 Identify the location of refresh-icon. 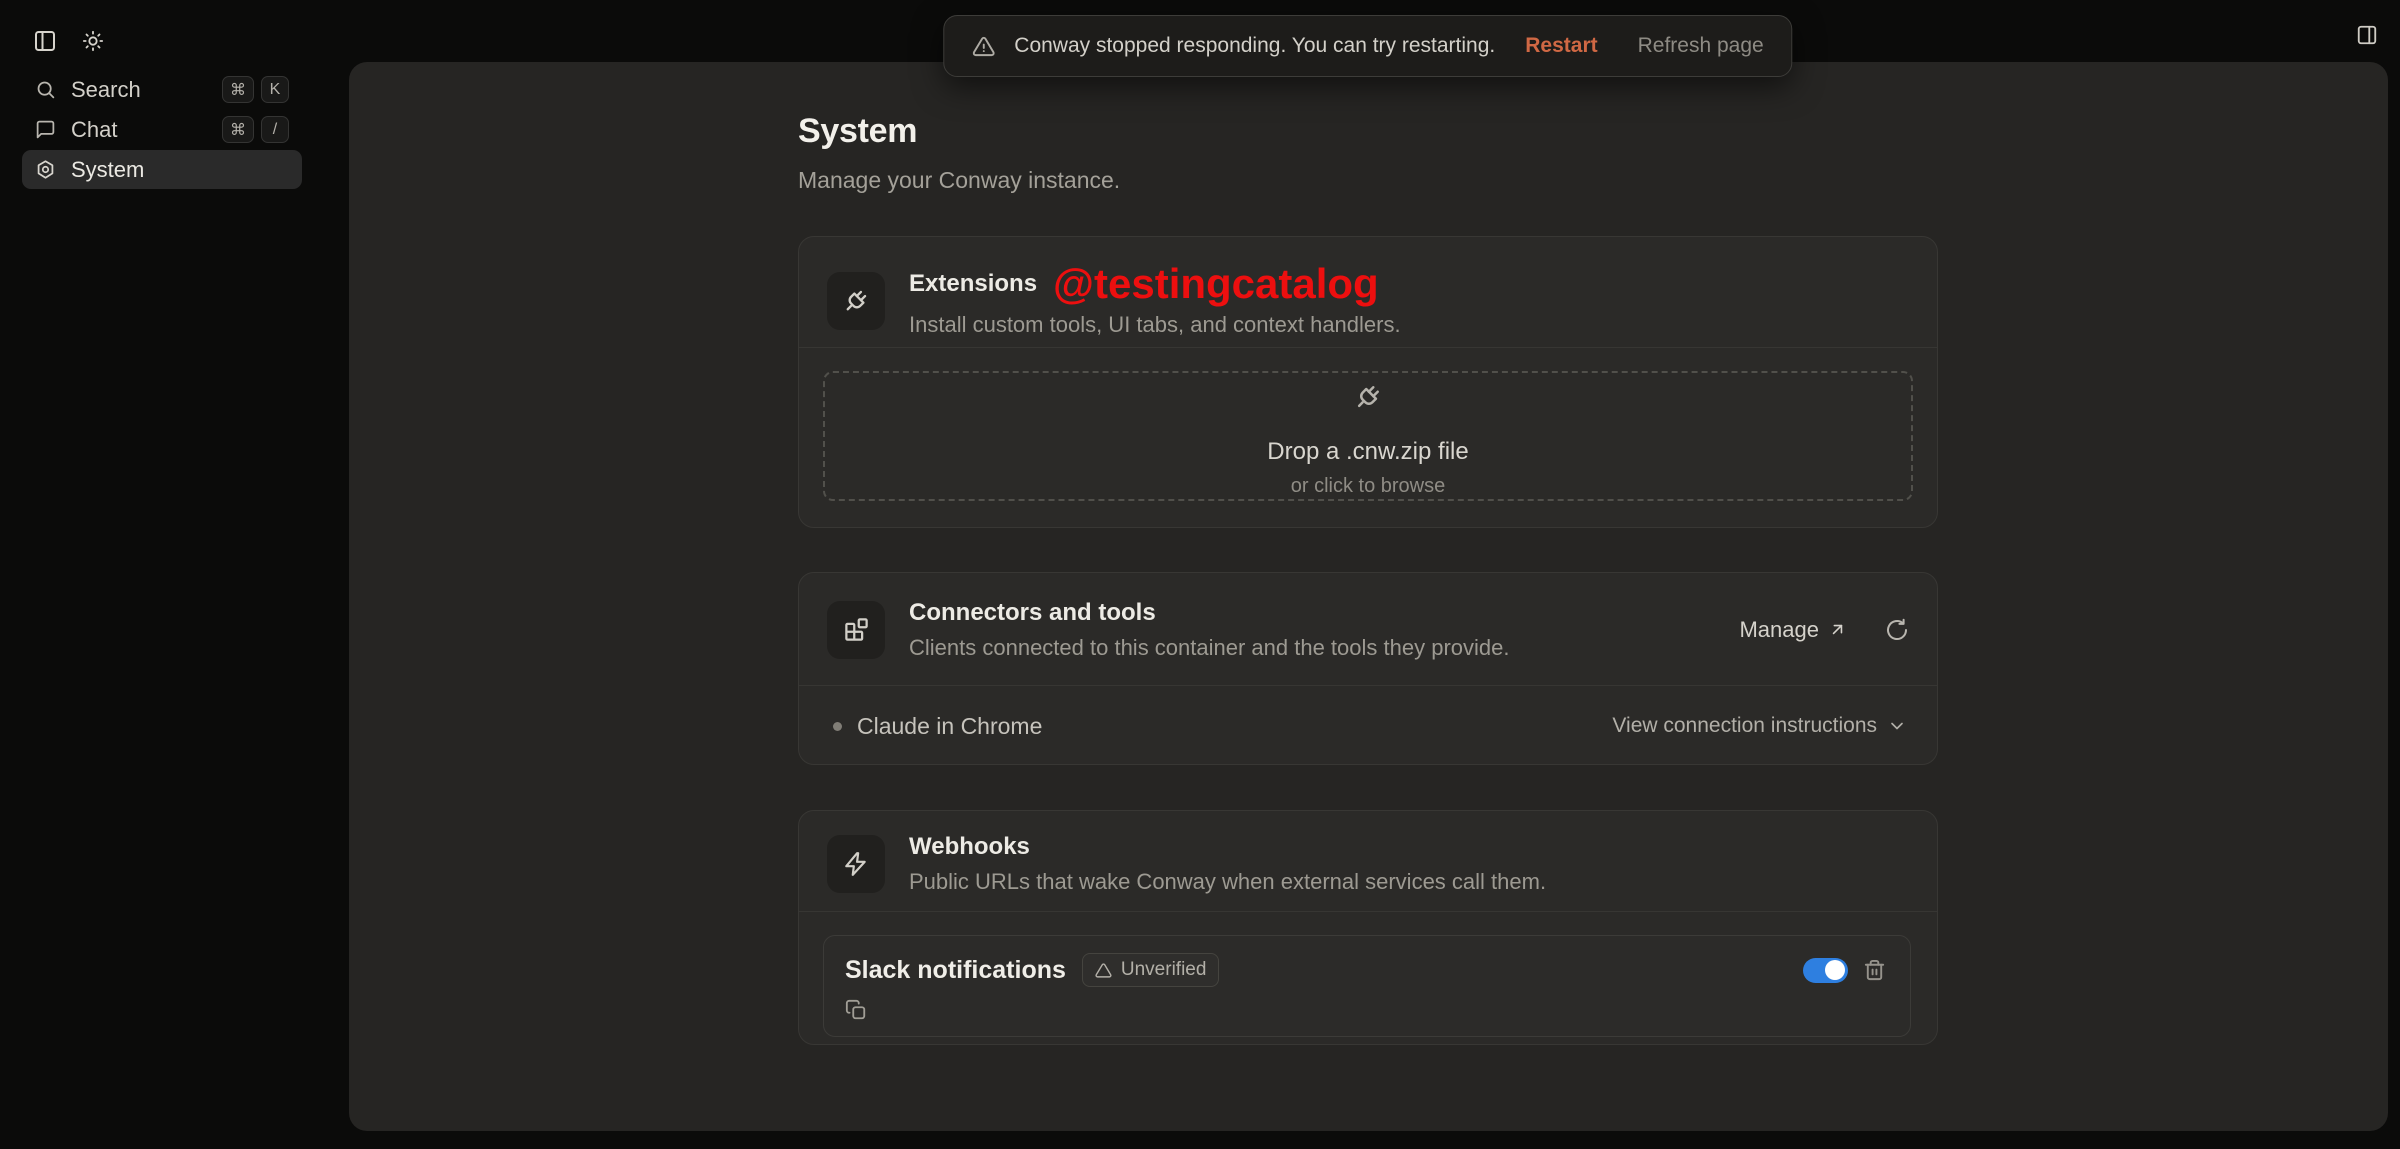
(1897, 630).